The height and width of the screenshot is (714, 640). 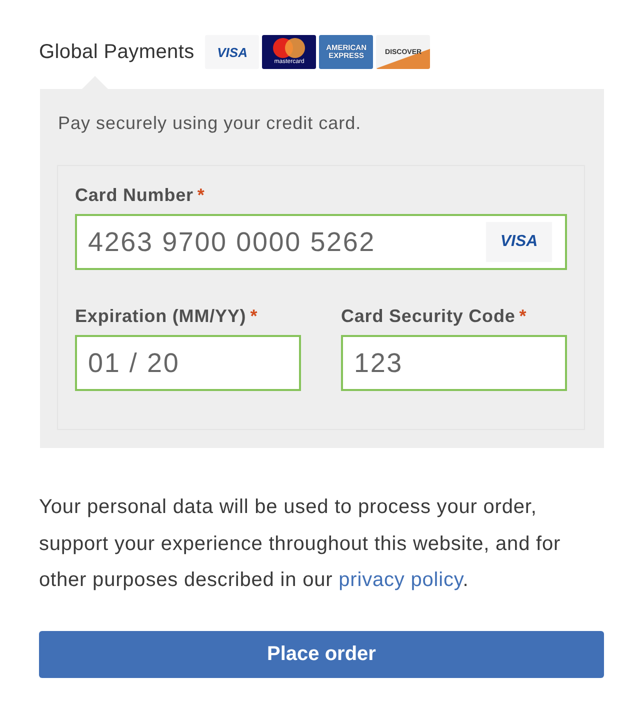 What do you see at coordinates (232, 52) in the screenshot?
I see `card-brand-logo: VISA` at bounding box center [232, 52].